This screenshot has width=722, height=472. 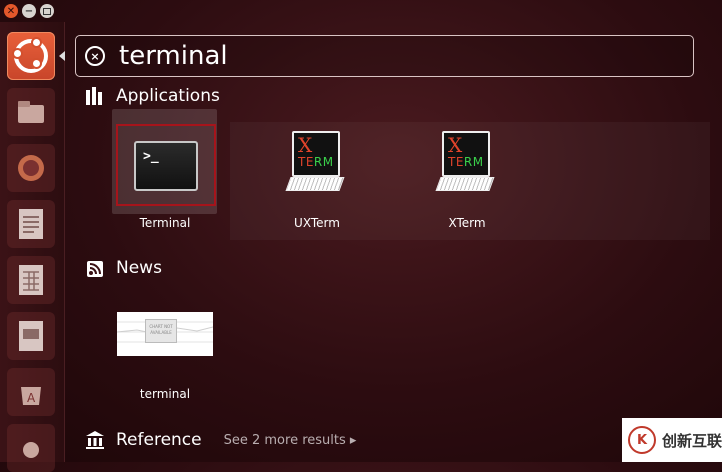 I want to click on minimize-window-button: −, so click(x=29, y=11).